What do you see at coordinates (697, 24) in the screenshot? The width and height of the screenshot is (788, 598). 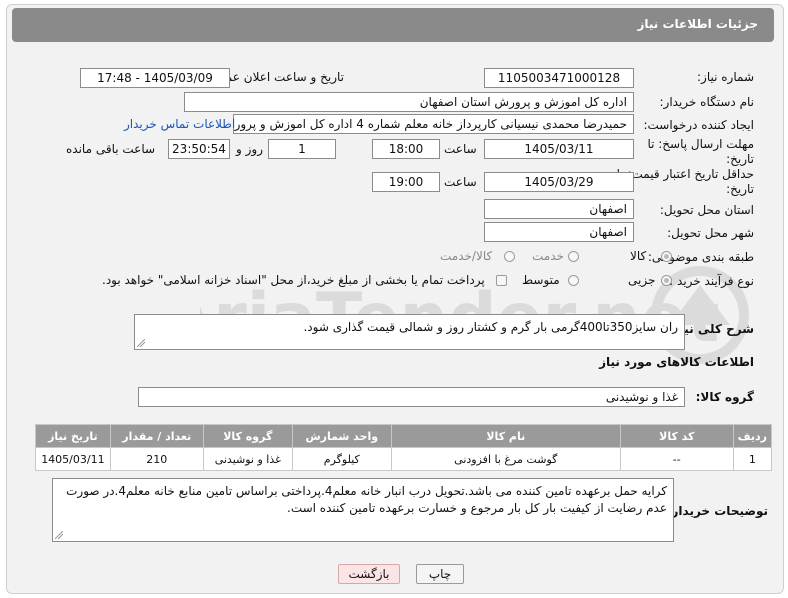 I see `page-title: جزئیات اطلاعات نیاز` at bounding box center [697, 24].